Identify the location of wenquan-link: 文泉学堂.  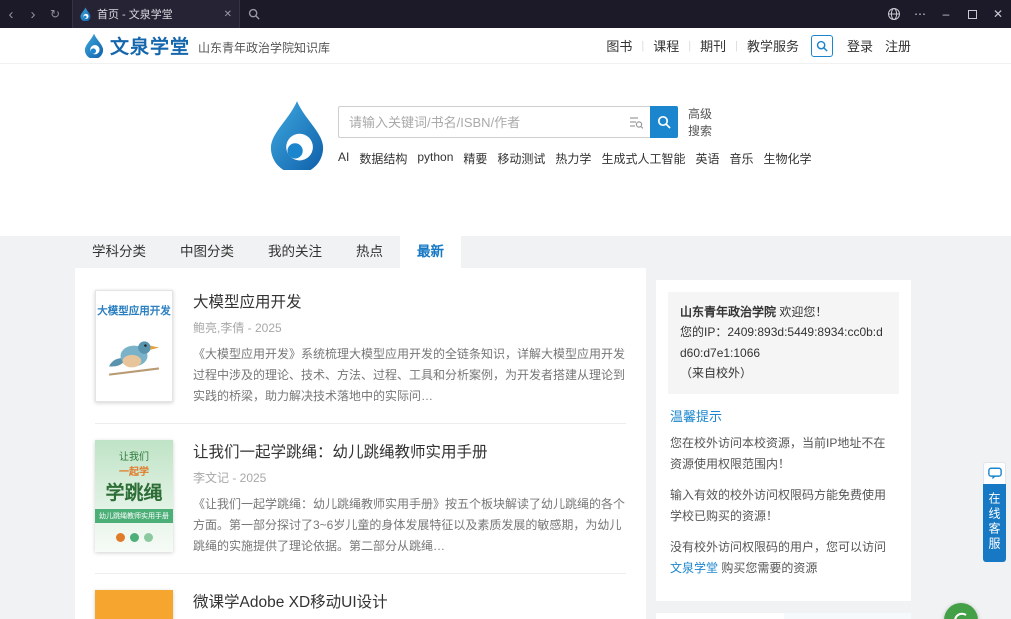
(694, 568).